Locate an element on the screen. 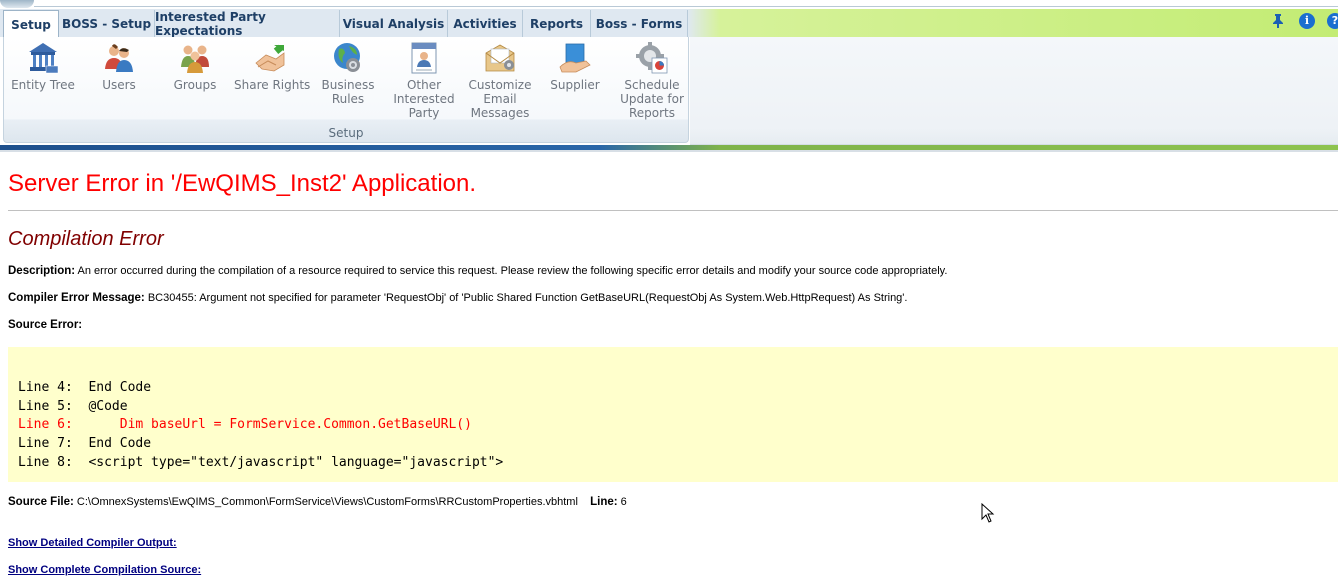  schedule-update-for-reports-label: Schedule Update for Reports is located at coordinates (652, 99).